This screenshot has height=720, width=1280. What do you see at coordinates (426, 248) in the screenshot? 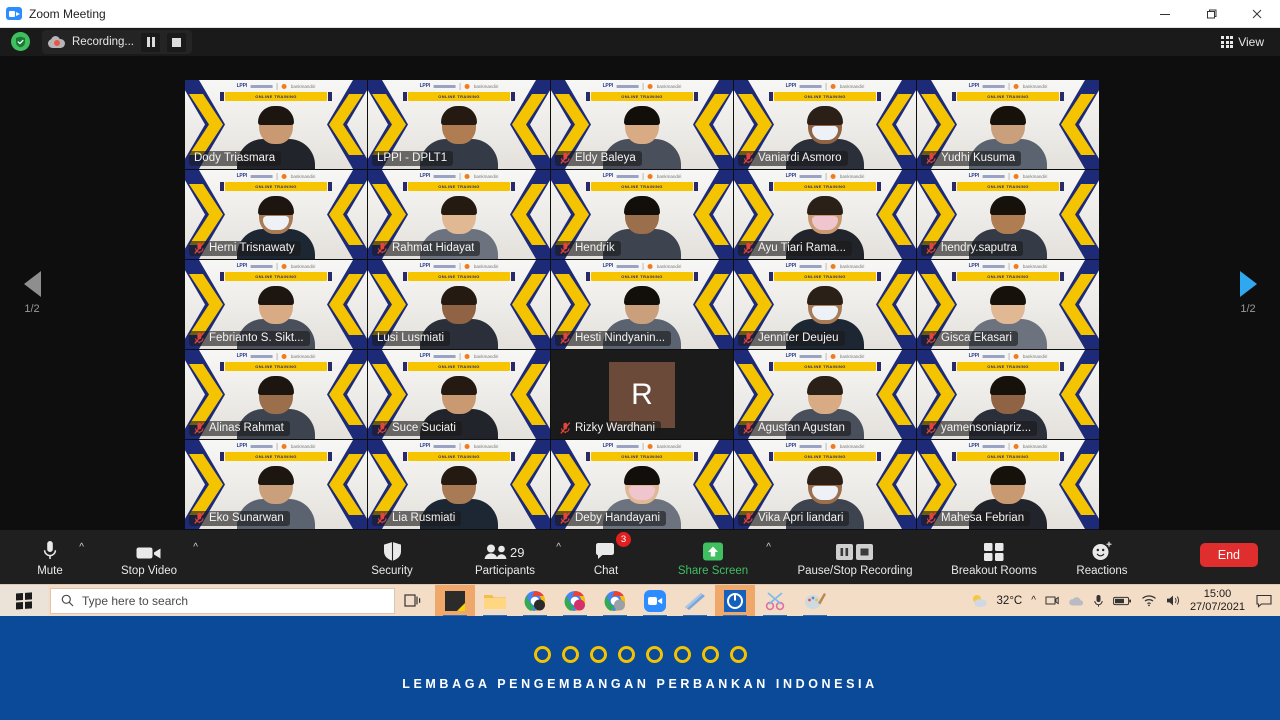
I see `participant-name-bar: Rahmat Hidayat` at bounding box center [426, 248].